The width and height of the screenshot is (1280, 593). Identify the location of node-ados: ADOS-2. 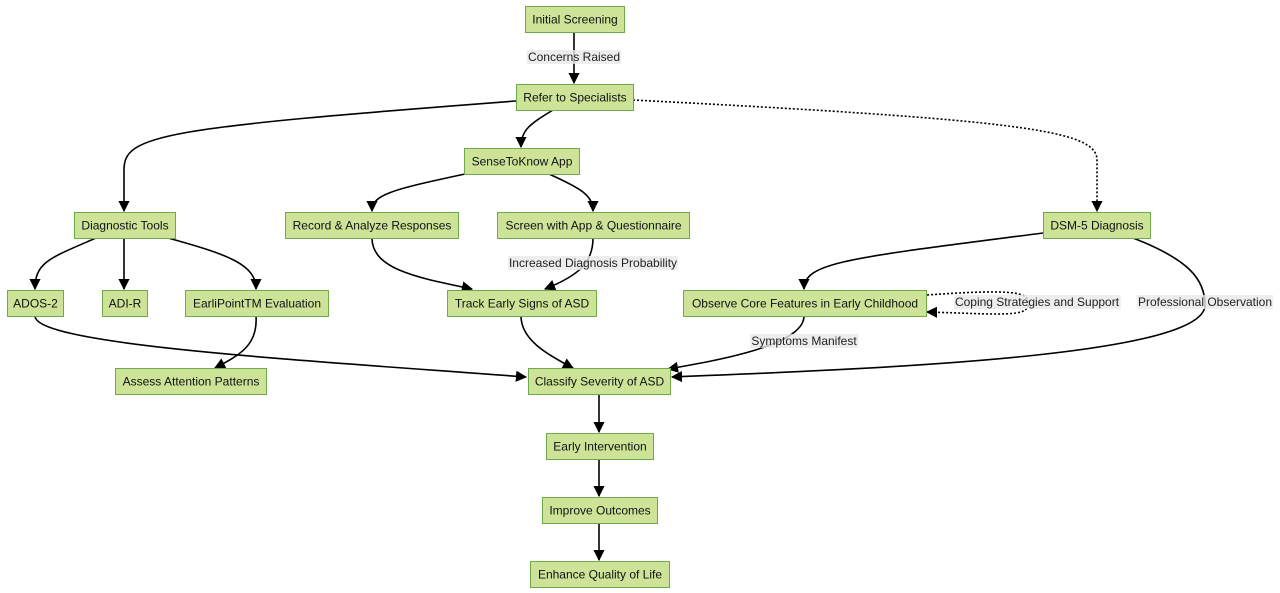
(35, 303).